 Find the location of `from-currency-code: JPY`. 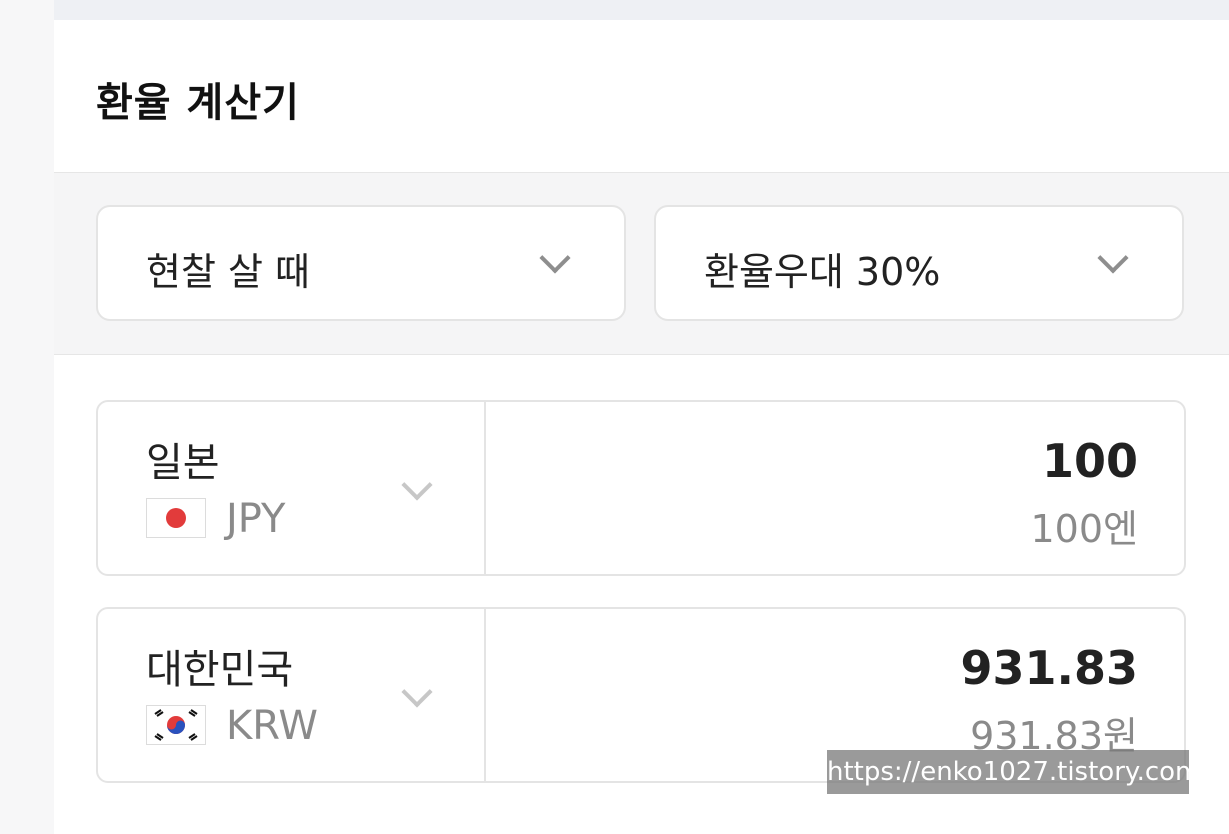

from-currency-code: JPY is located at coordinates (256, 519).